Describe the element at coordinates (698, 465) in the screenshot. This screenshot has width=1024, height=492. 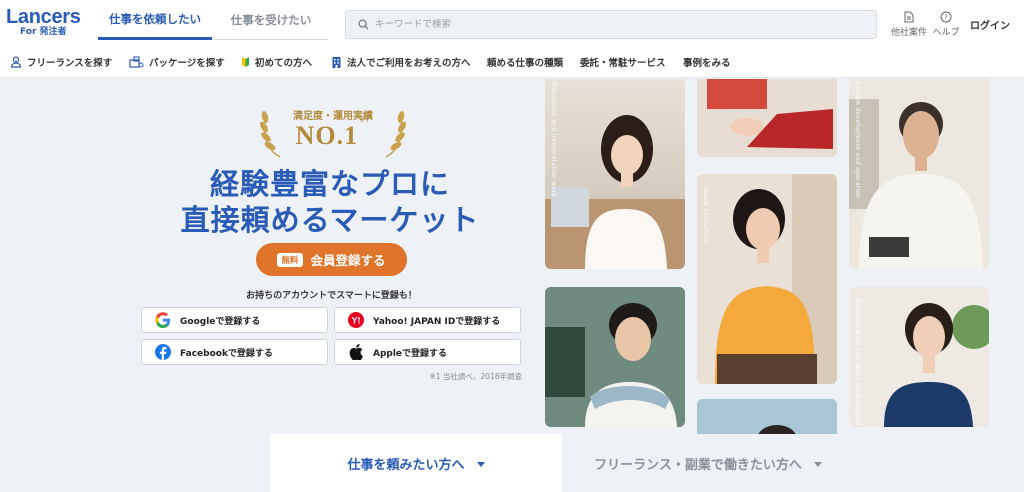
I see `tab-label: フリーランス・副業で働きたい方へ` at that location.